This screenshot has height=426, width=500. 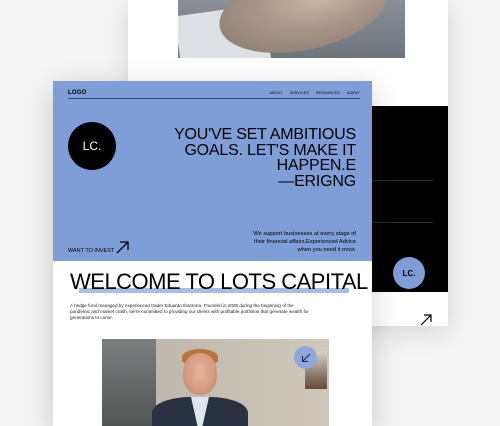 What do you see at coordinates (92, 146) in the screenshot?
I see `lc-badge: LC.` at bounding box center [92, 146].